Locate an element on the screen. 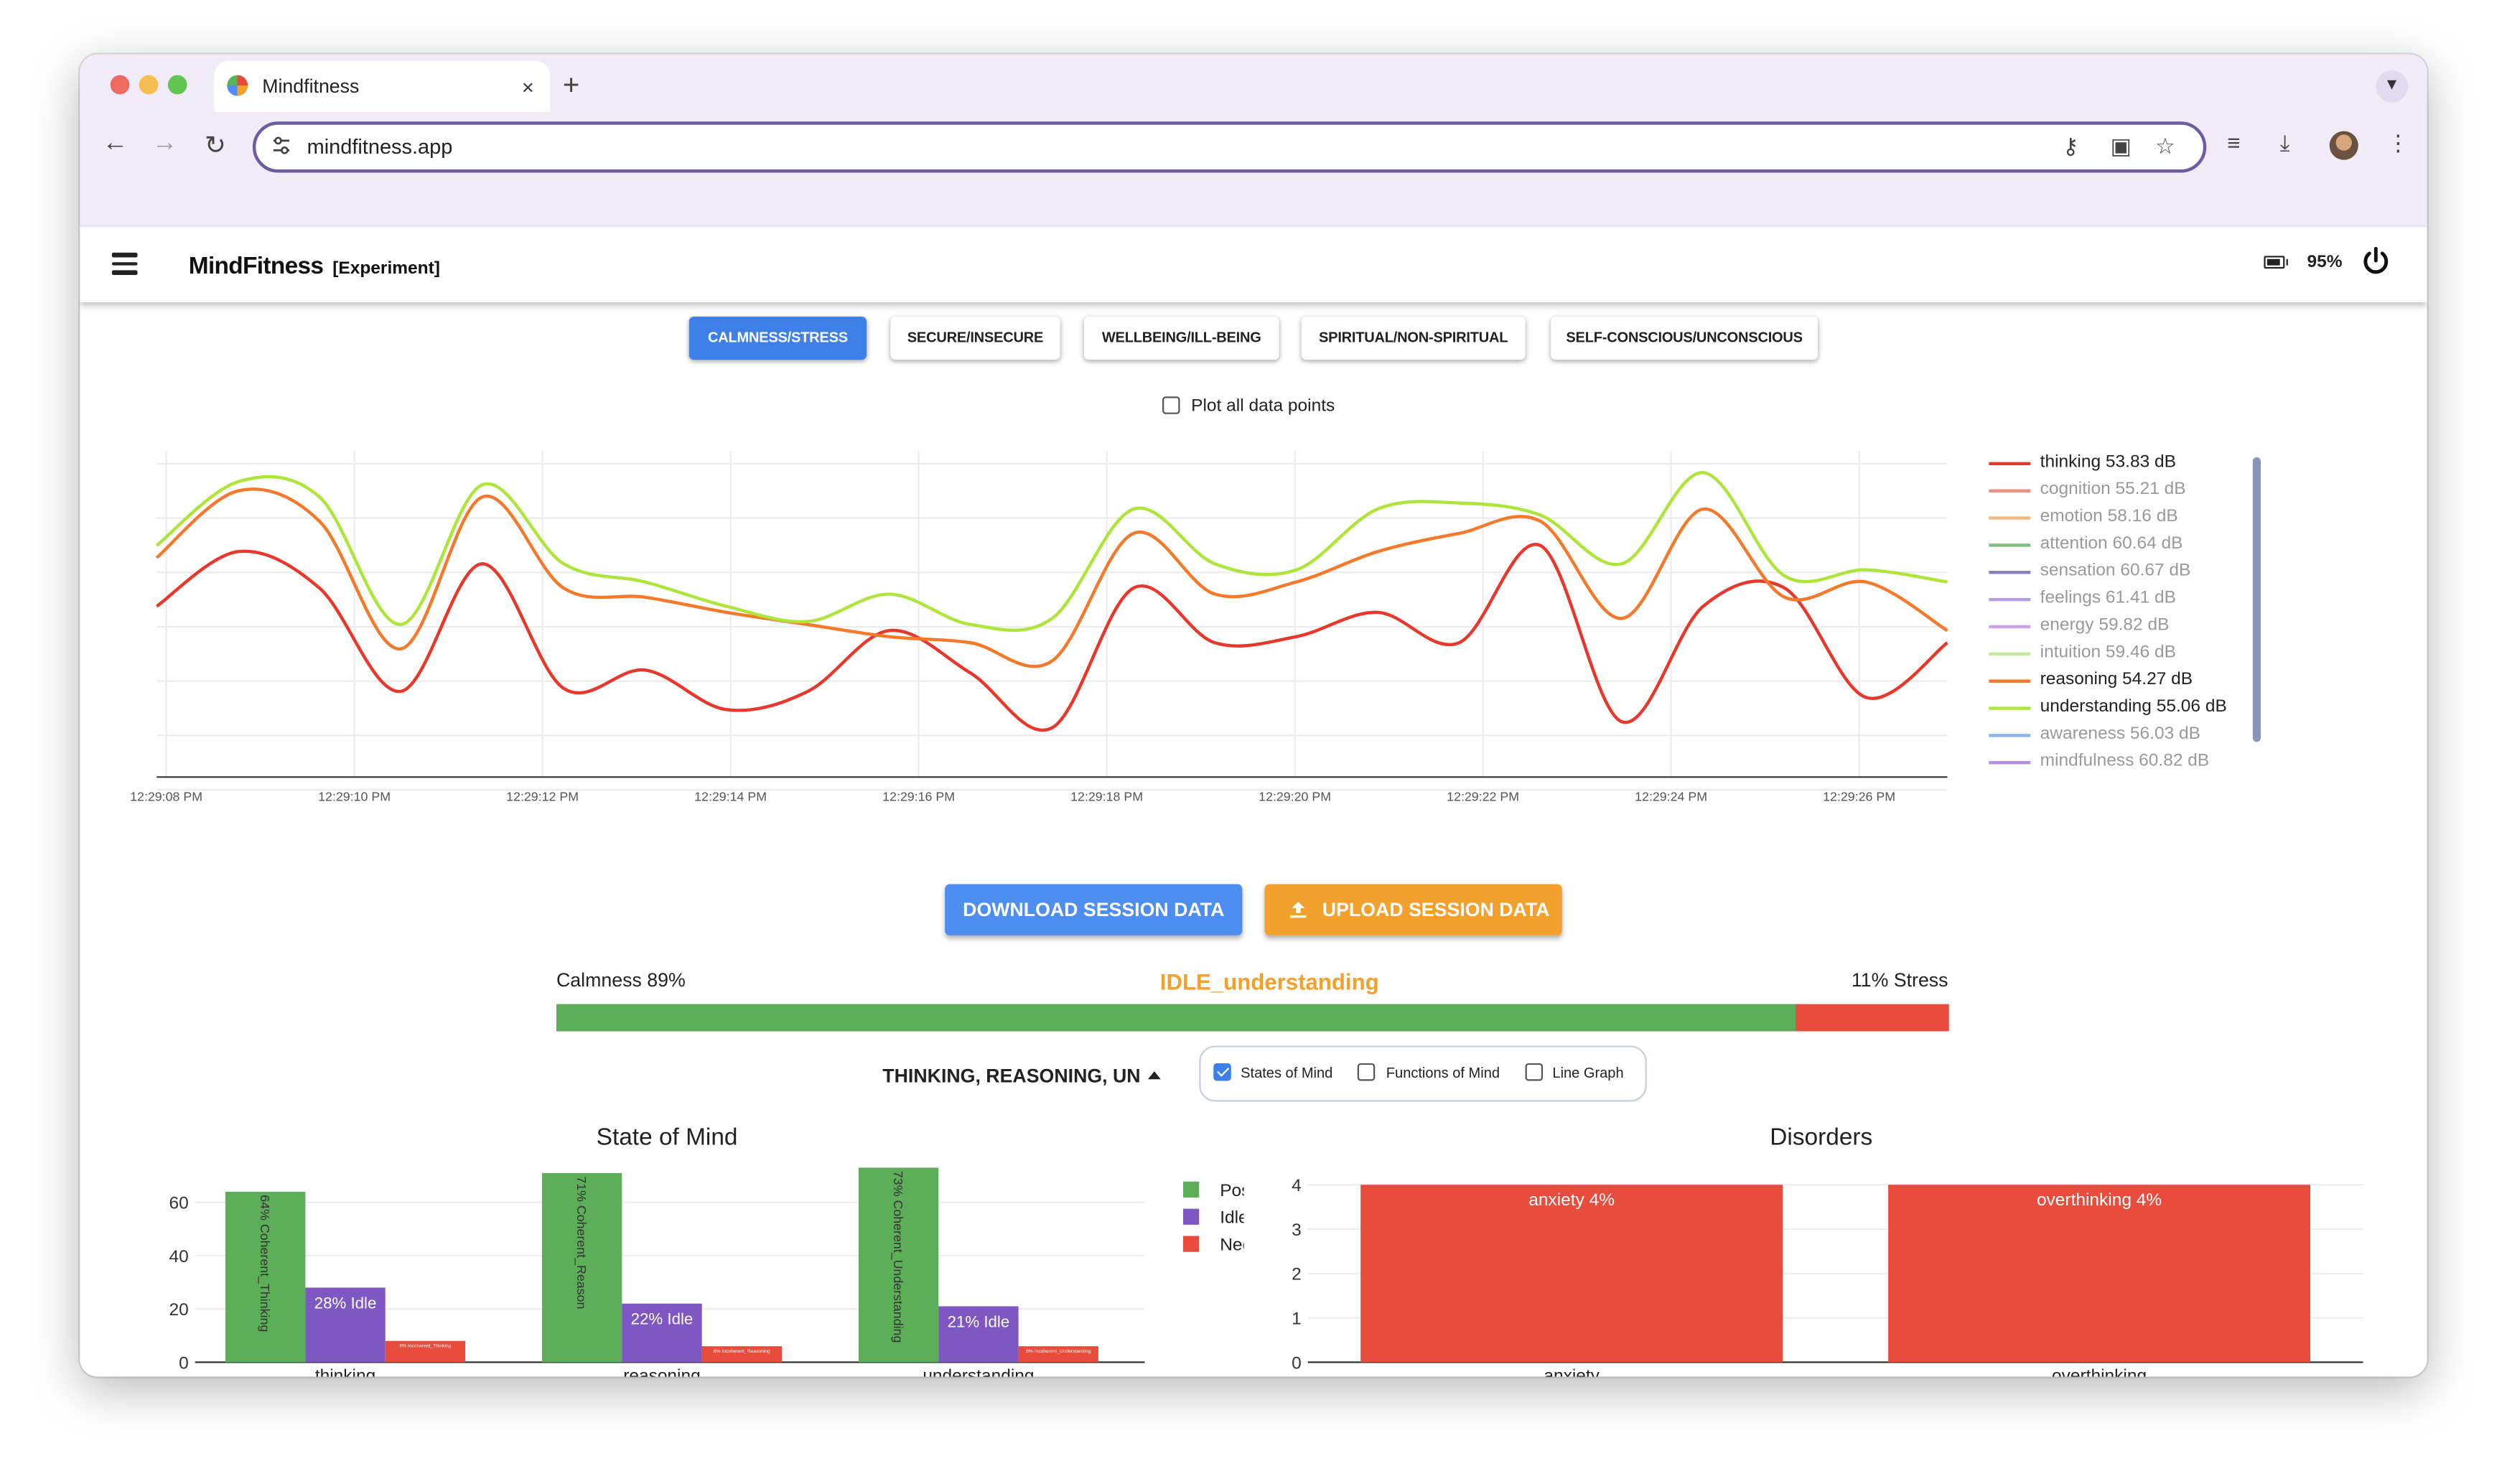  legend-label: cognition 55.21 dB is located at coordinates (2113, 489).